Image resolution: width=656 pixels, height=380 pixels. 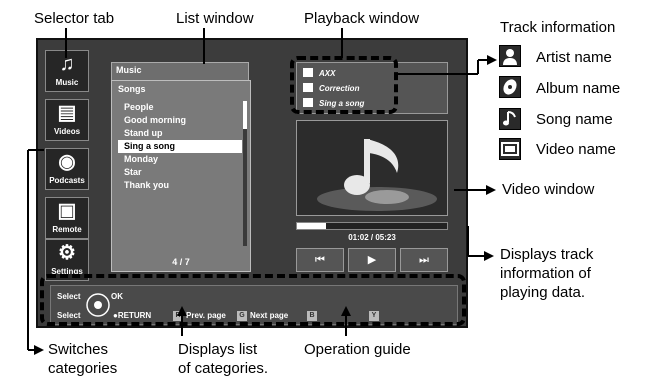 I want to click on disc-icon, so click(x=510, y=87).